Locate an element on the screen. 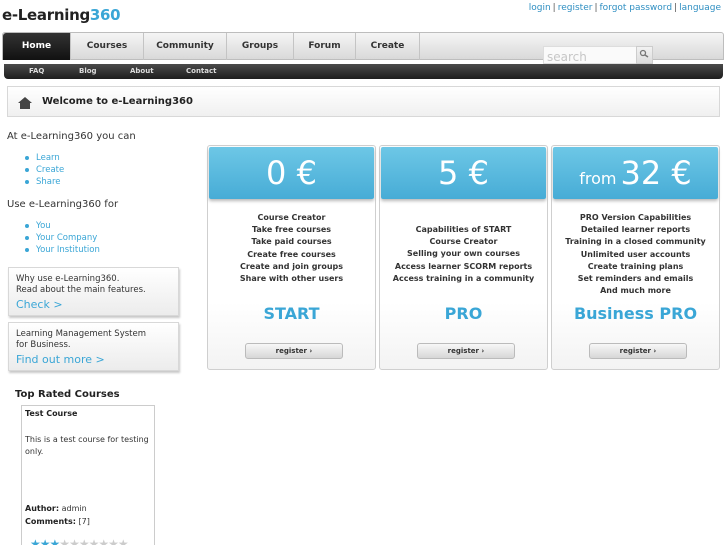 This screenshot has width=727, height=545. course-comments: [7] is located at coordinates (84, 521).